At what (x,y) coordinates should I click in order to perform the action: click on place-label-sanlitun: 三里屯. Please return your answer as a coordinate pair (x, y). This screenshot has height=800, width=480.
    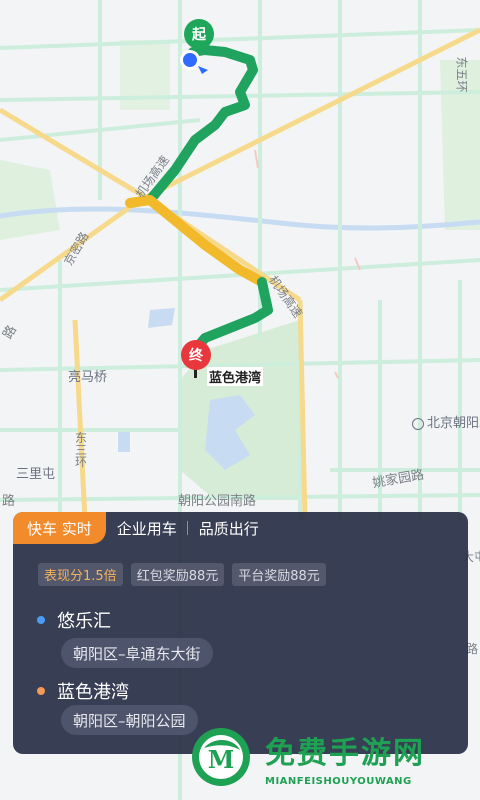
    Looking at the image, I should click on (36, 474).